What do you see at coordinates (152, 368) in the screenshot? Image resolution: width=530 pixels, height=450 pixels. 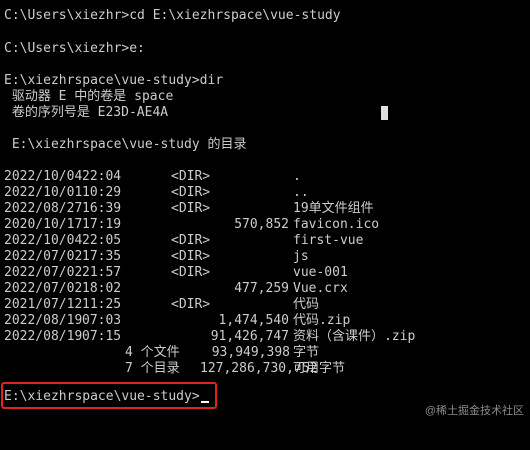 I see `summary-dirs-count: 7 个目录` at bounding box center [152, 368].